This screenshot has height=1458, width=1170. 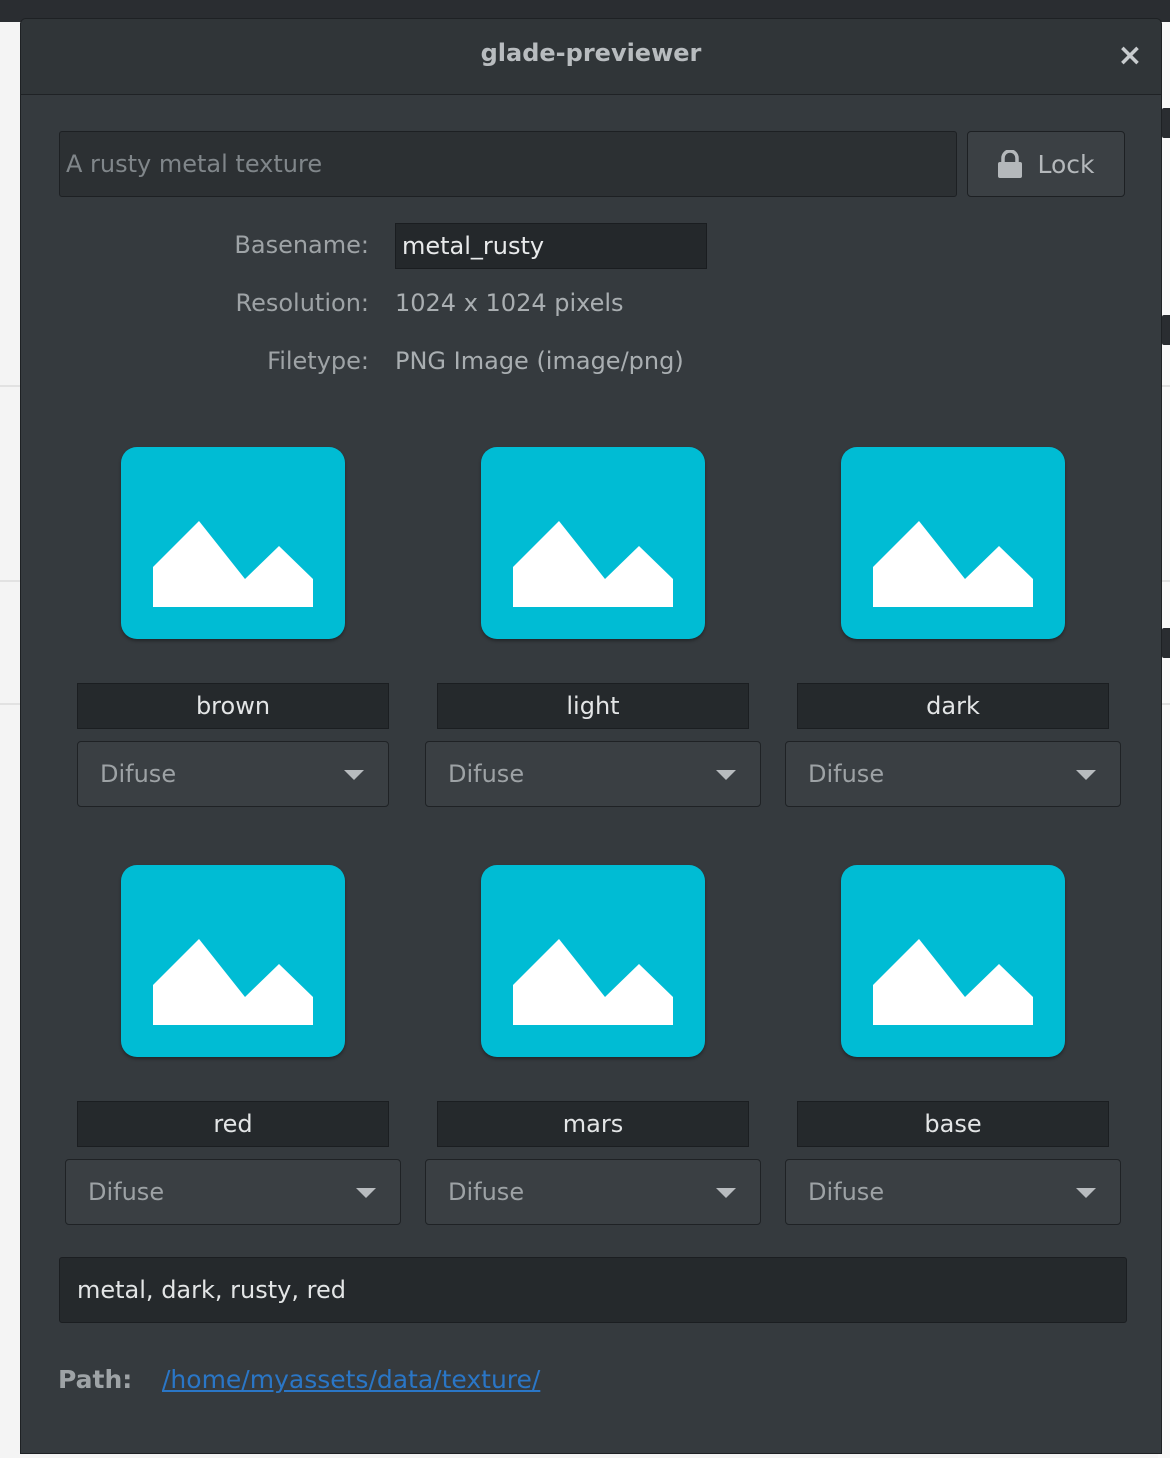 I want to click on description-input: A rusty metal texture, so click(x=508, y=164).